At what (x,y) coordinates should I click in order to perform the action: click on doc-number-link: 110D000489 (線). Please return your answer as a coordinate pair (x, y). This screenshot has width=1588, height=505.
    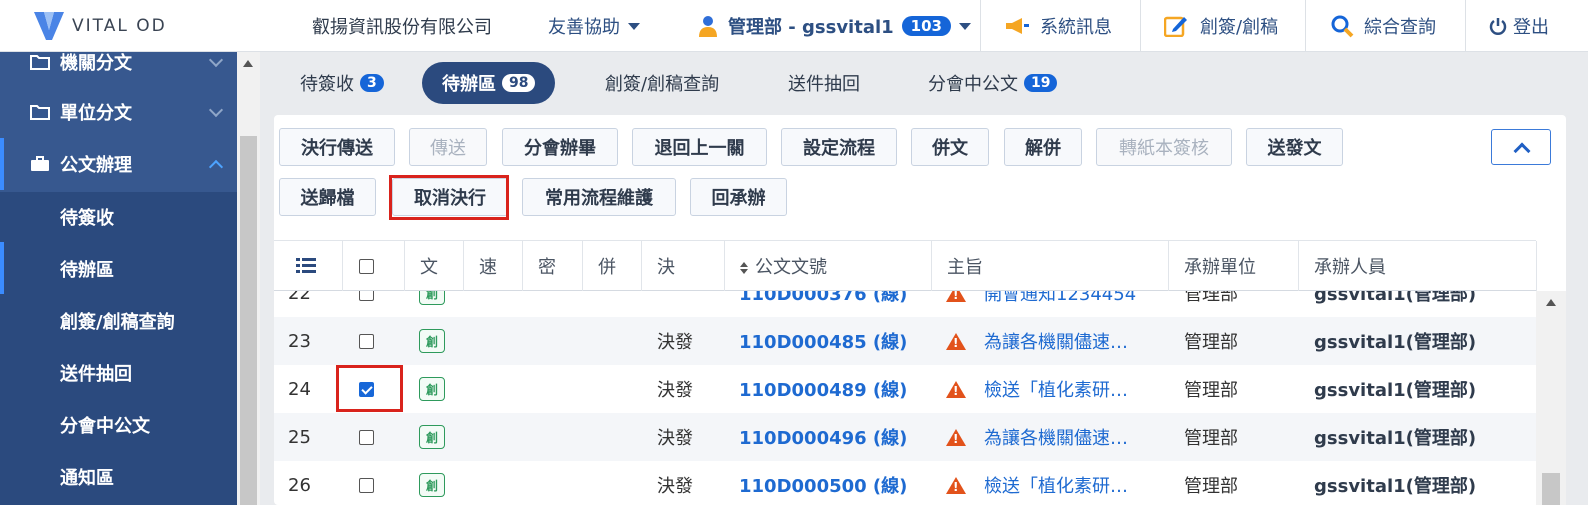
    Looking at the image, I should click on (823, 389).